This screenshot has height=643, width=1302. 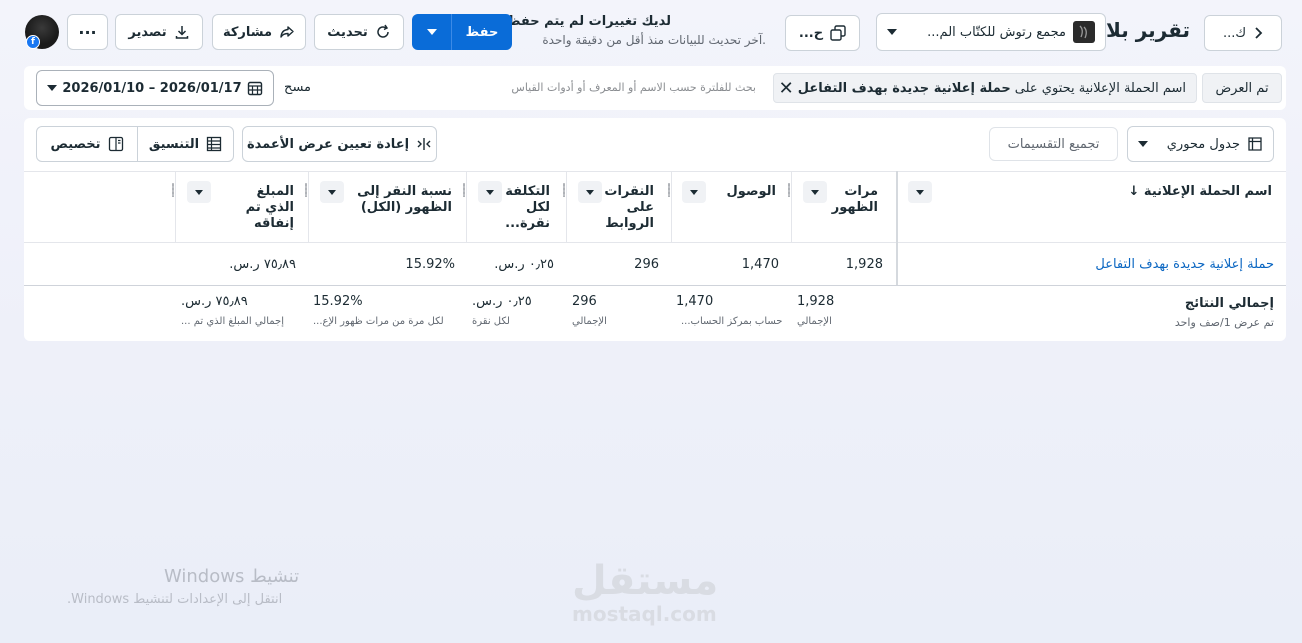 I want to click on clear-filters-button: مسح, so click(x=297, y=87).